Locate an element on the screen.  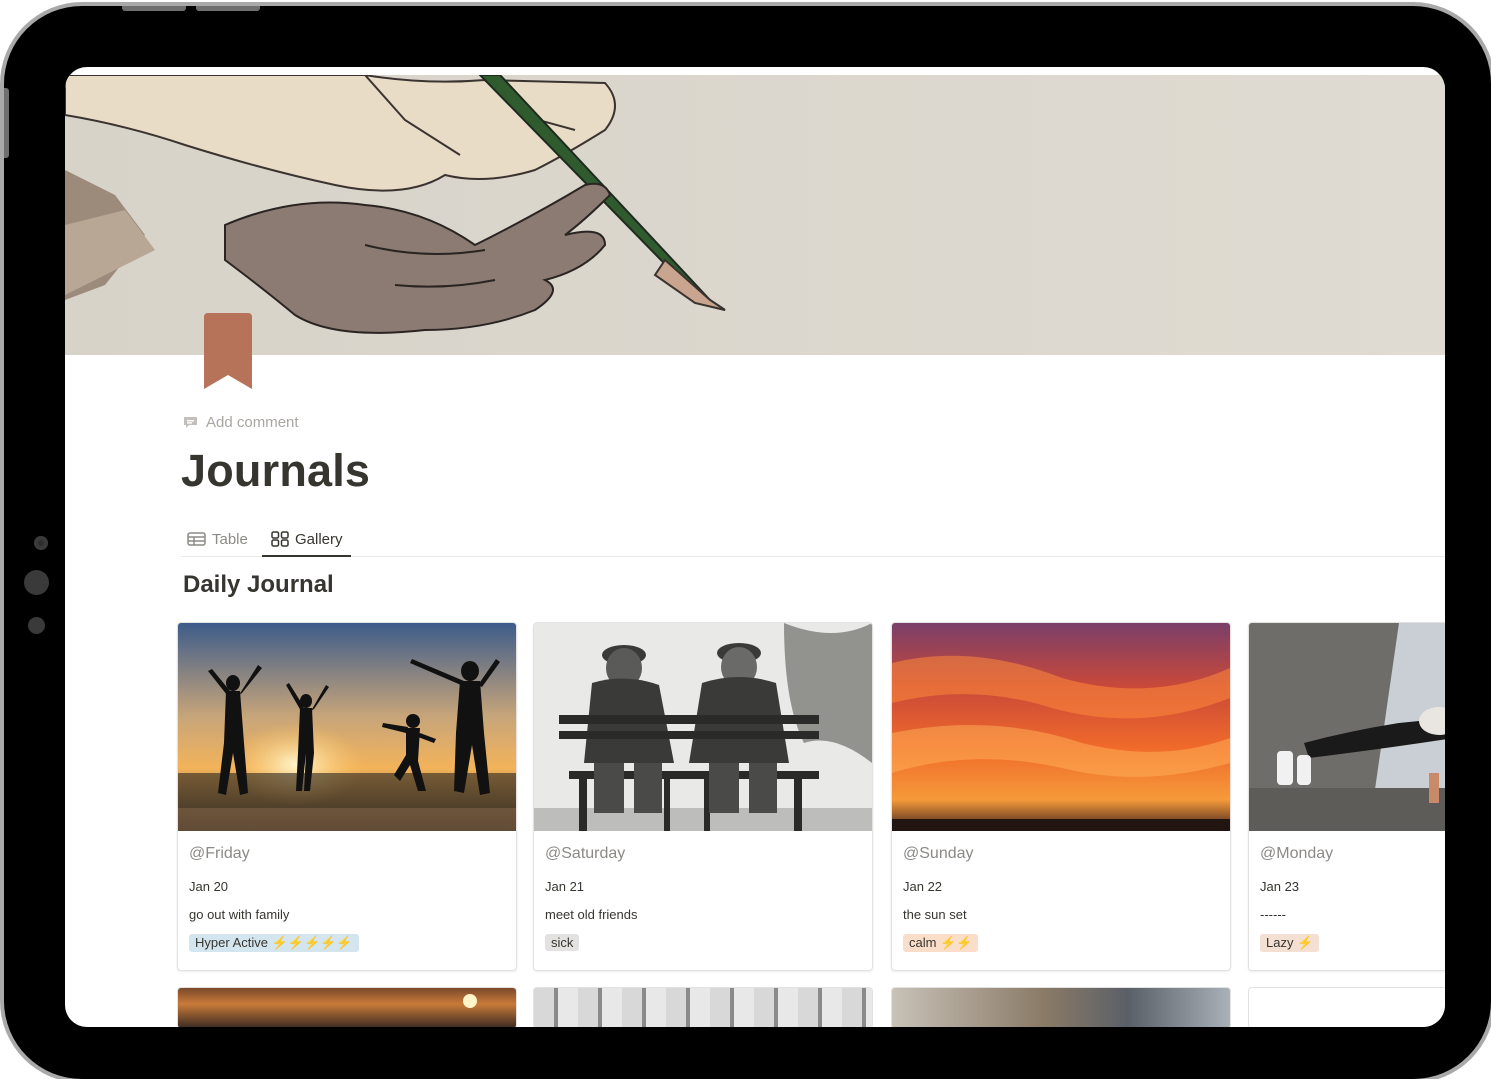
lightning-icon: ⚡ is located at coordinates (1305, 942).